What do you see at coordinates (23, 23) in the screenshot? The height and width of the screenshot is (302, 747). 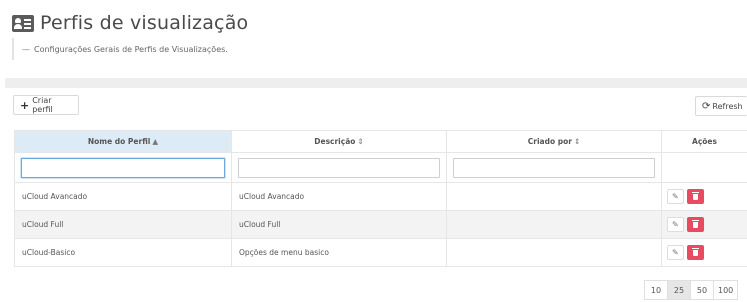 I see `id-card-icon` at bounding box center [23, 23].